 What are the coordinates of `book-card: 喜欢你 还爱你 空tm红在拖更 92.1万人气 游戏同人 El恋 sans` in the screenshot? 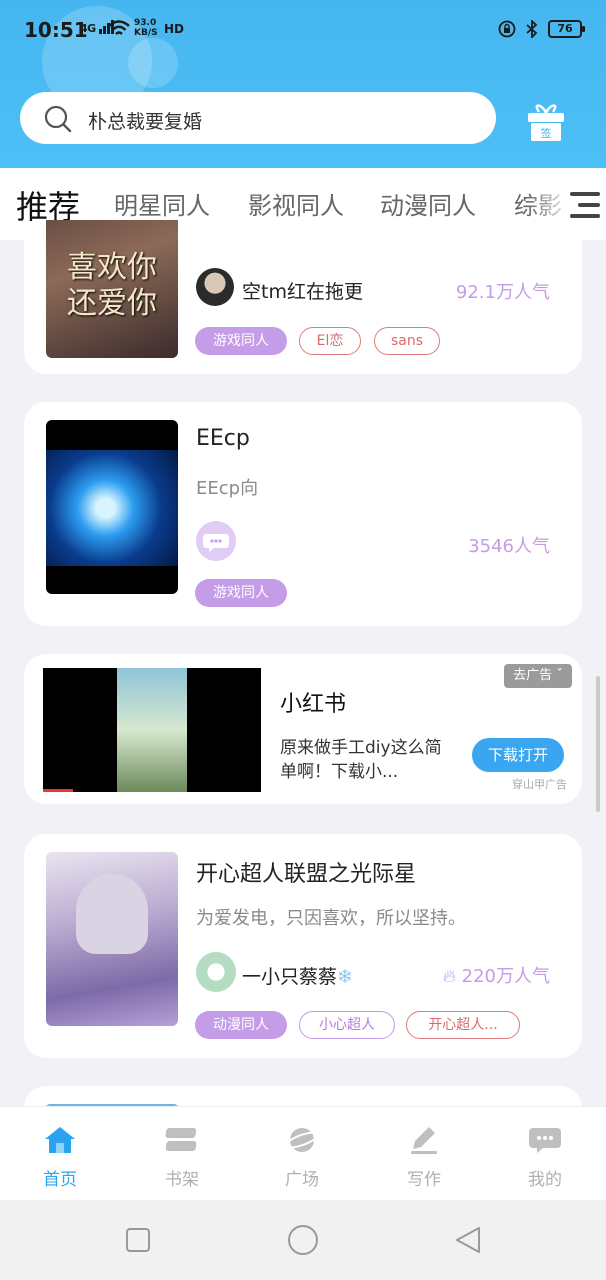 It's located at (303, 297).